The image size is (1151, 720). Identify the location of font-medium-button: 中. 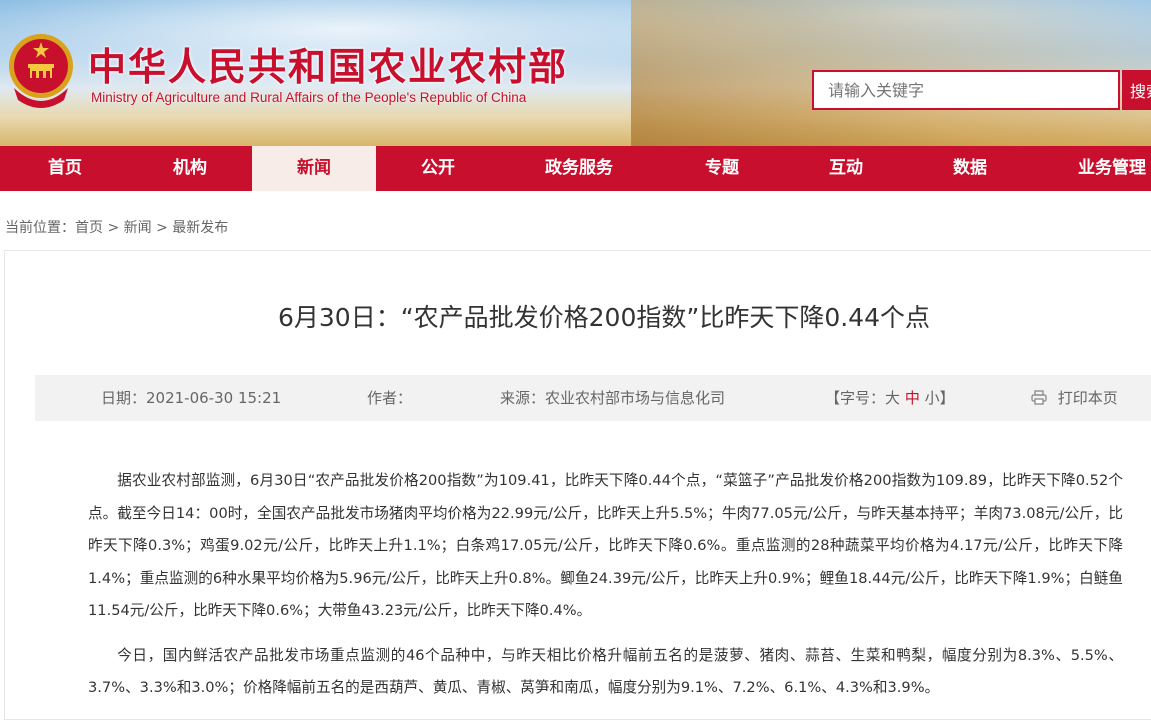
(912, 398).